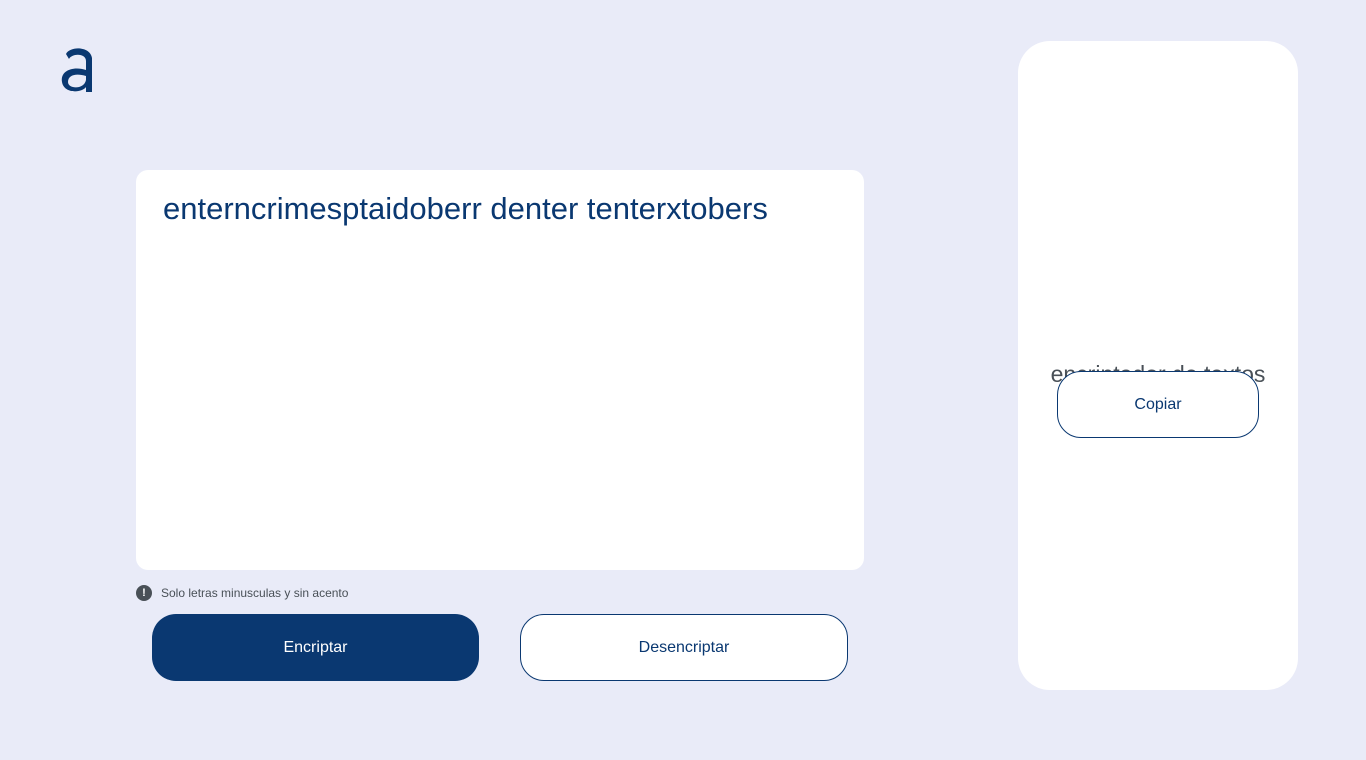 This screenshot has height=760, width=1366. I want to click on input-hint: ! Solo letras minusculas y sin acento, so click(242, 593).